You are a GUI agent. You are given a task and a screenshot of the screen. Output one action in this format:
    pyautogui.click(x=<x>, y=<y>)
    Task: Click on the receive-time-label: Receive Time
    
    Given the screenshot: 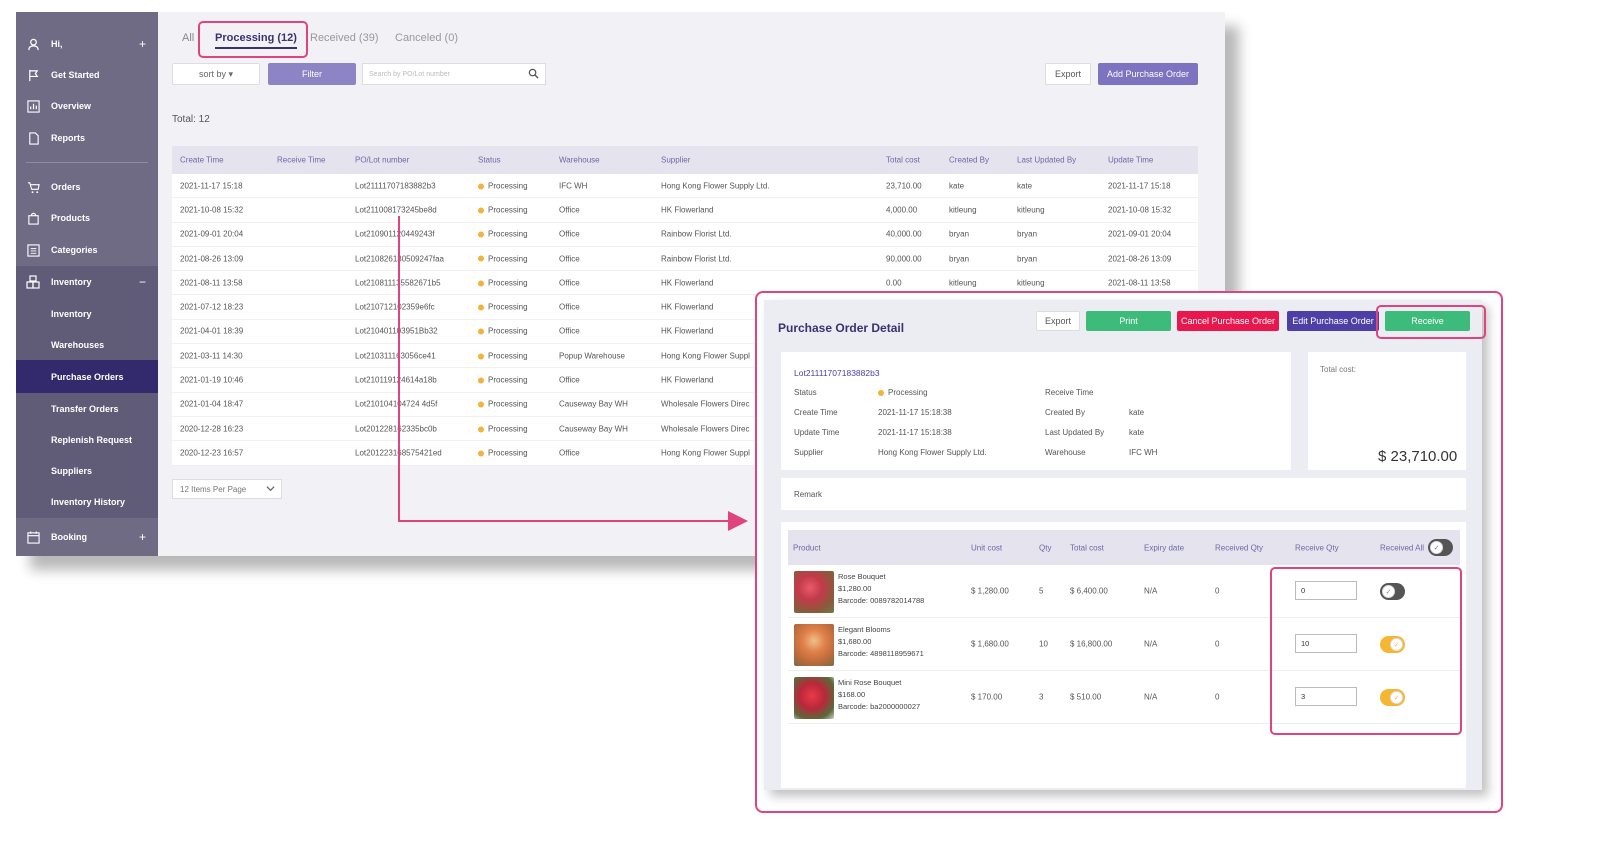 What is the action you would take?
    pyautogui.click(x=1069, y=392)
    